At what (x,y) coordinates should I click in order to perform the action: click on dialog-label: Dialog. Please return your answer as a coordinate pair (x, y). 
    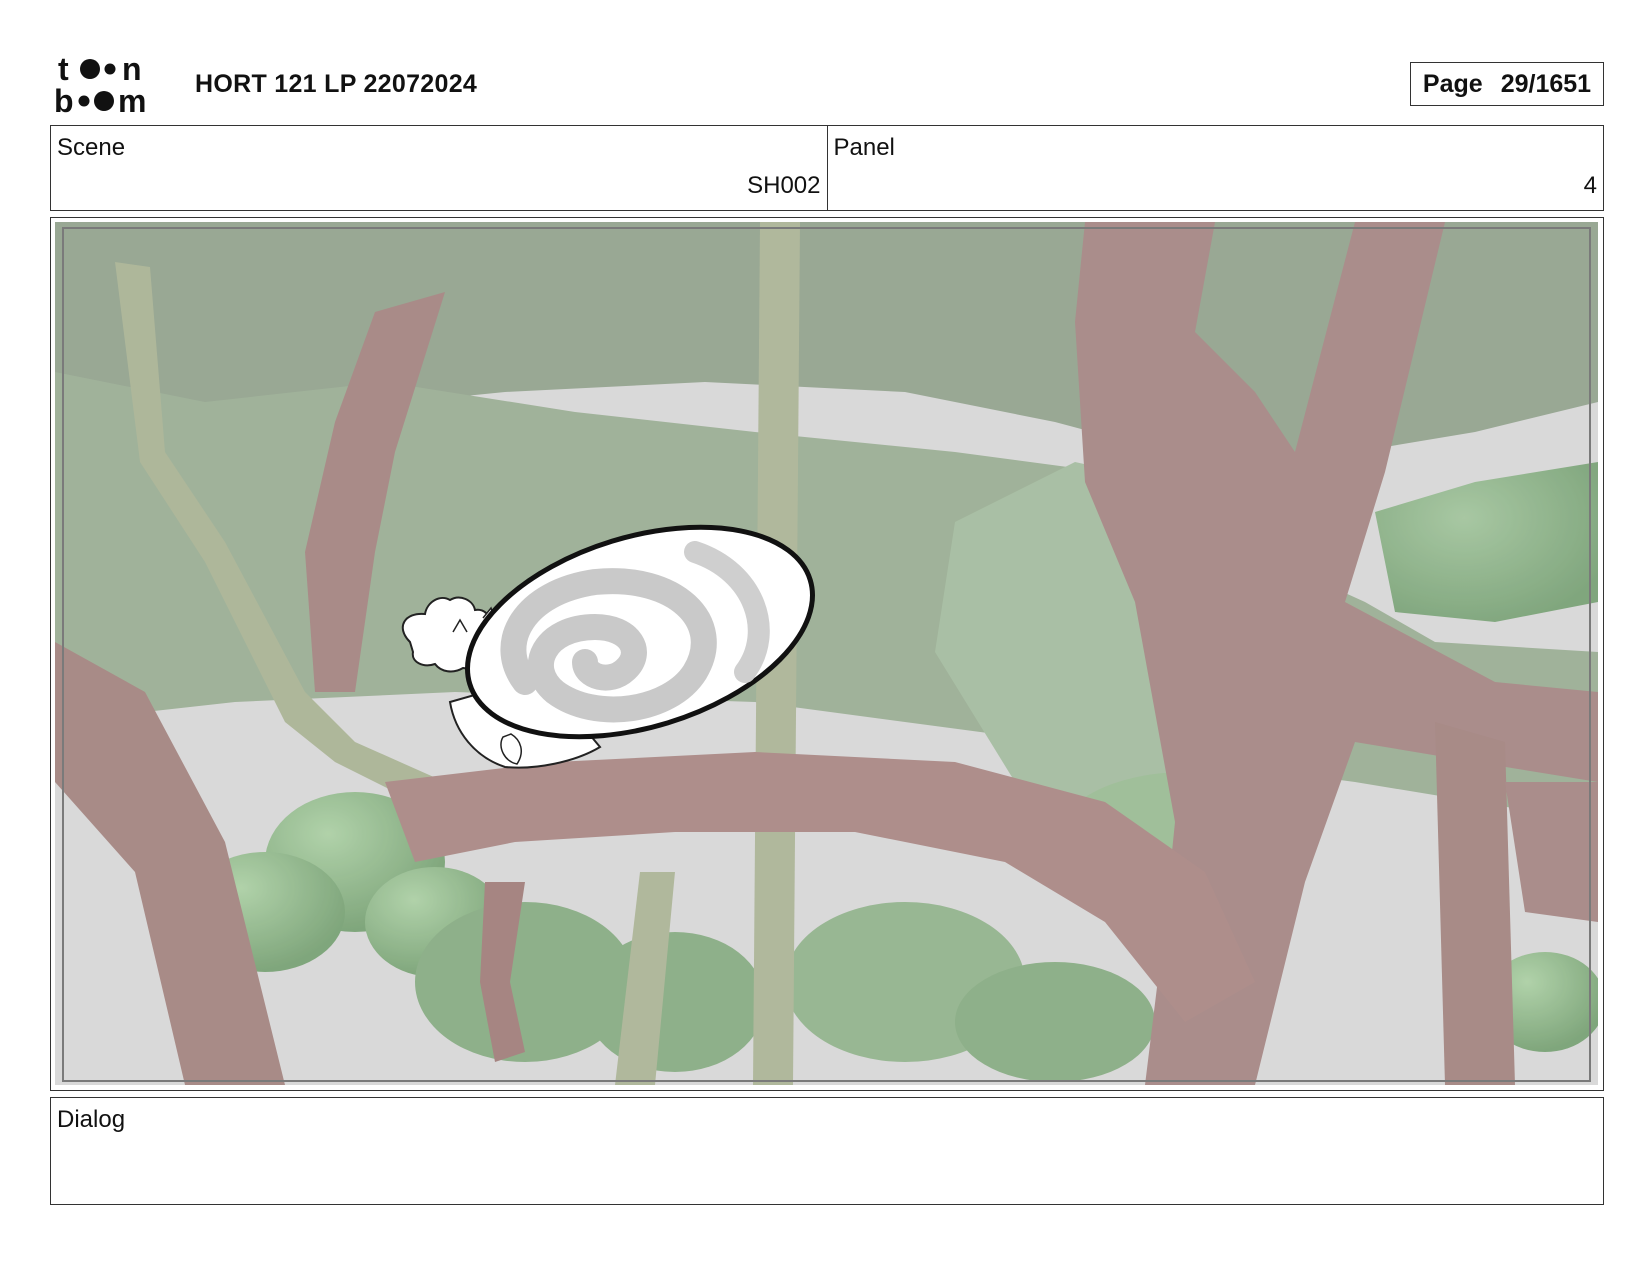
    Looking at the image, I should click on (91, 1119).